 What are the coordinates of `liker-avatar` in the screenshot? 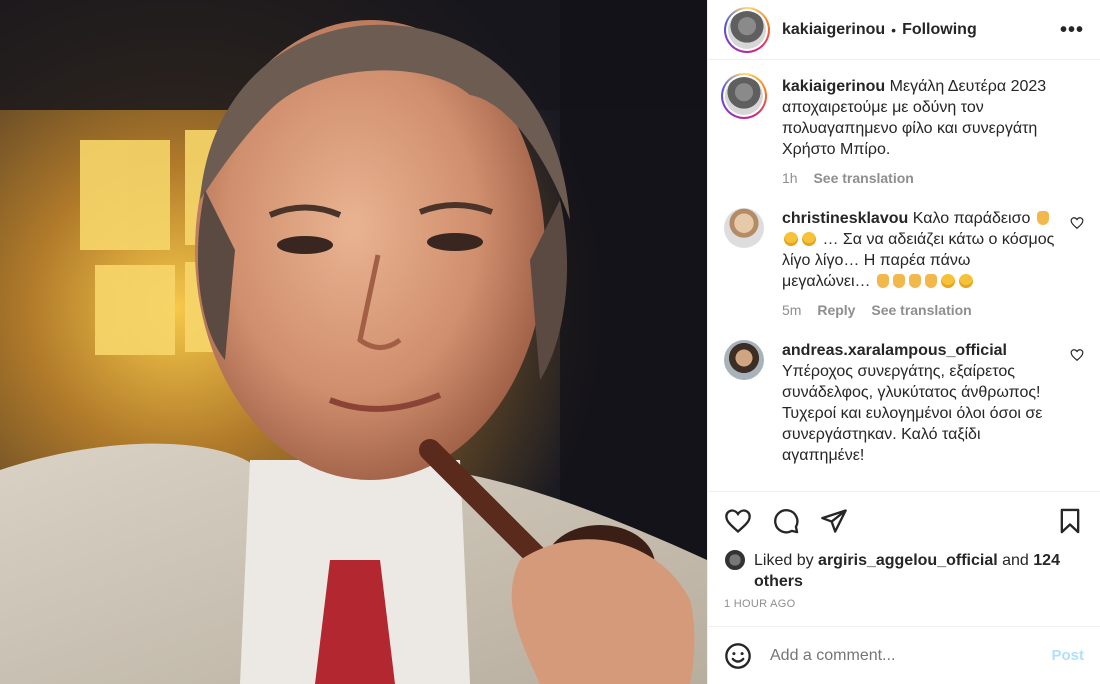 It's located at (735, 560).